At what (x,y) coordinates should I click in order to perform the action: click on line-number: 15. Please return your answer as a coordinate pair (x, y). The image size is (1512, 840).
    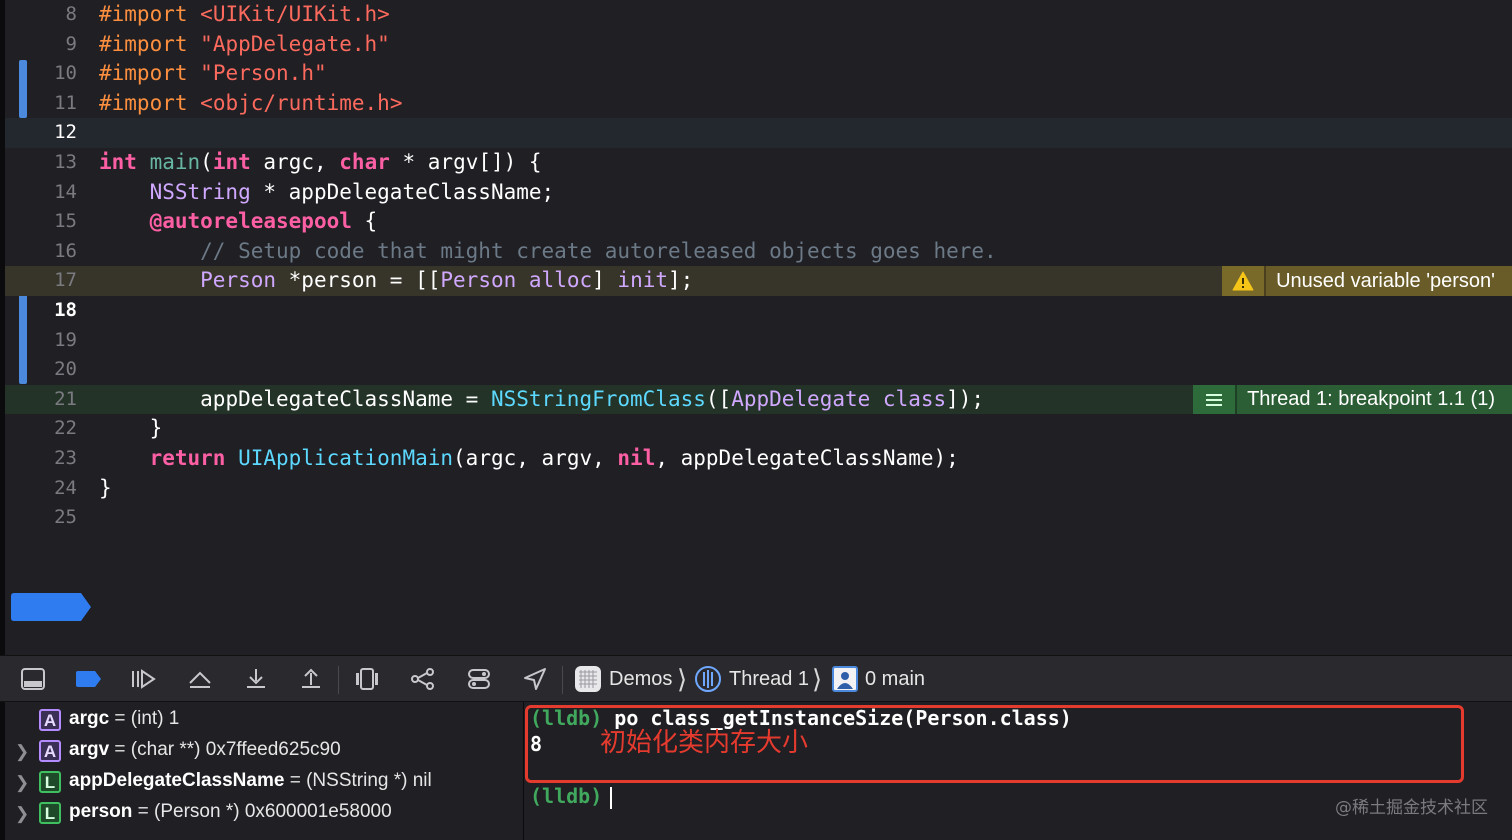
    Looking at the image, I should click on (65, 221).